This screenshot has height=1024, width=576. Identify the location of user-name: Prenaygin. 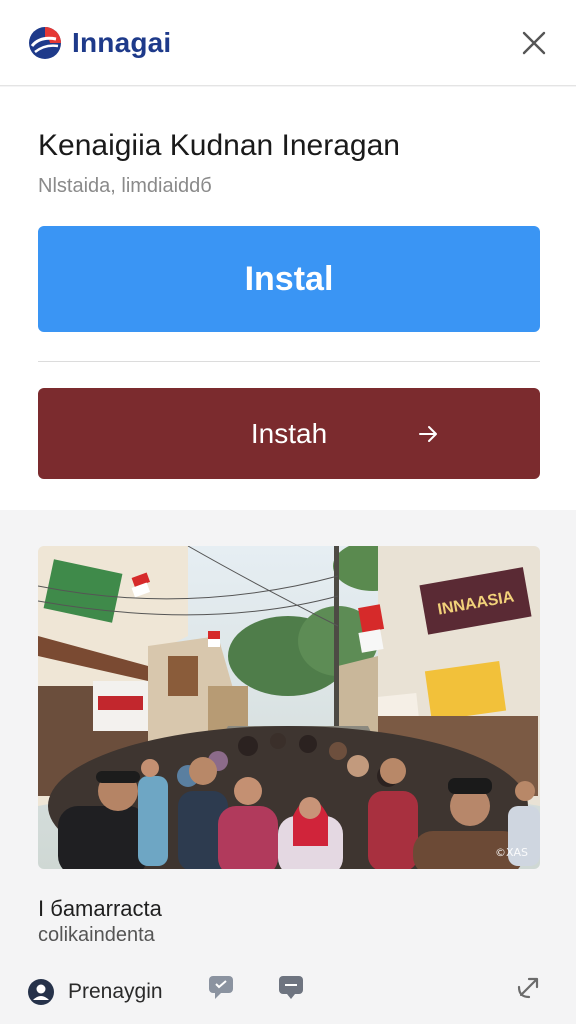
(115, 991).